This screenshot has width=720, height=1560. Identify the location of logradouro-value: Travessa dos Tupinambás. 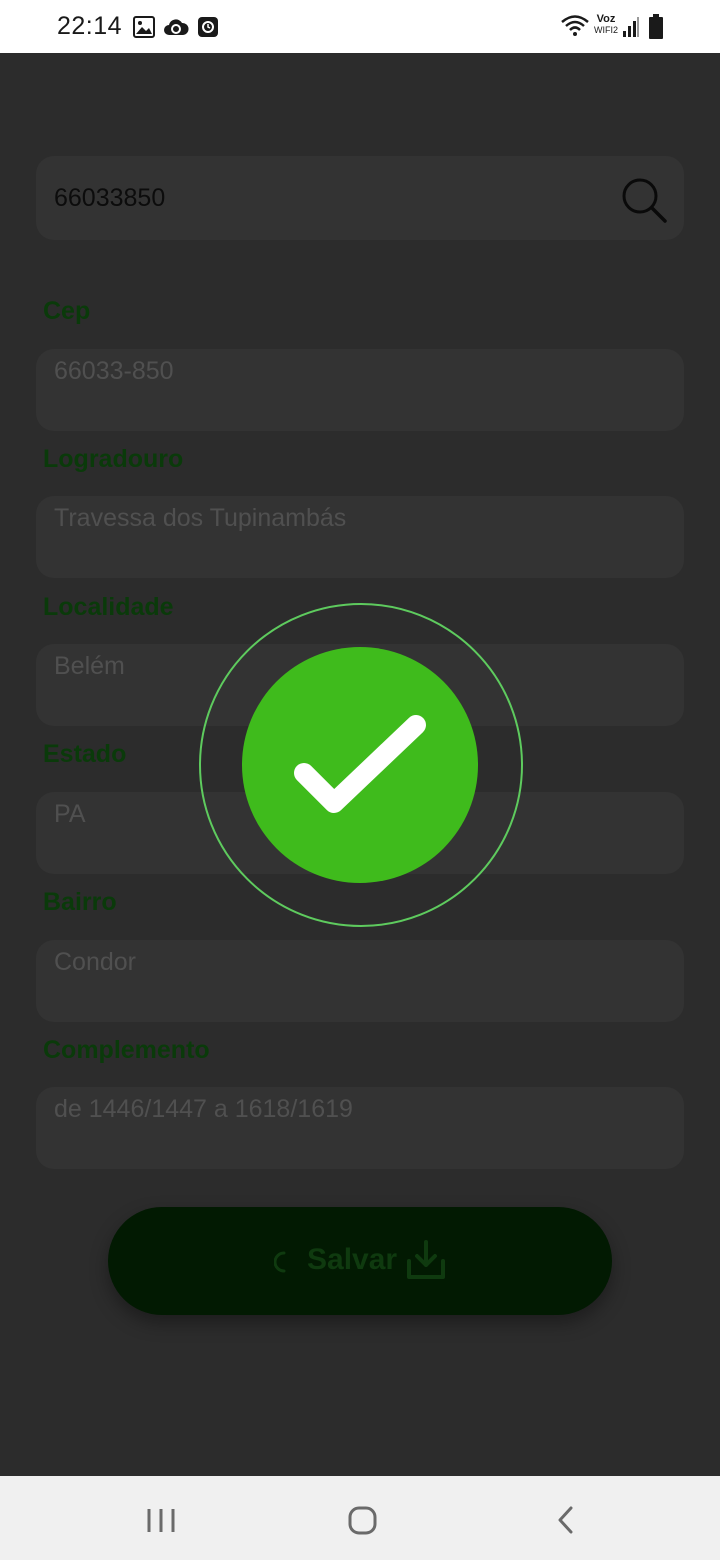
(200, 518).